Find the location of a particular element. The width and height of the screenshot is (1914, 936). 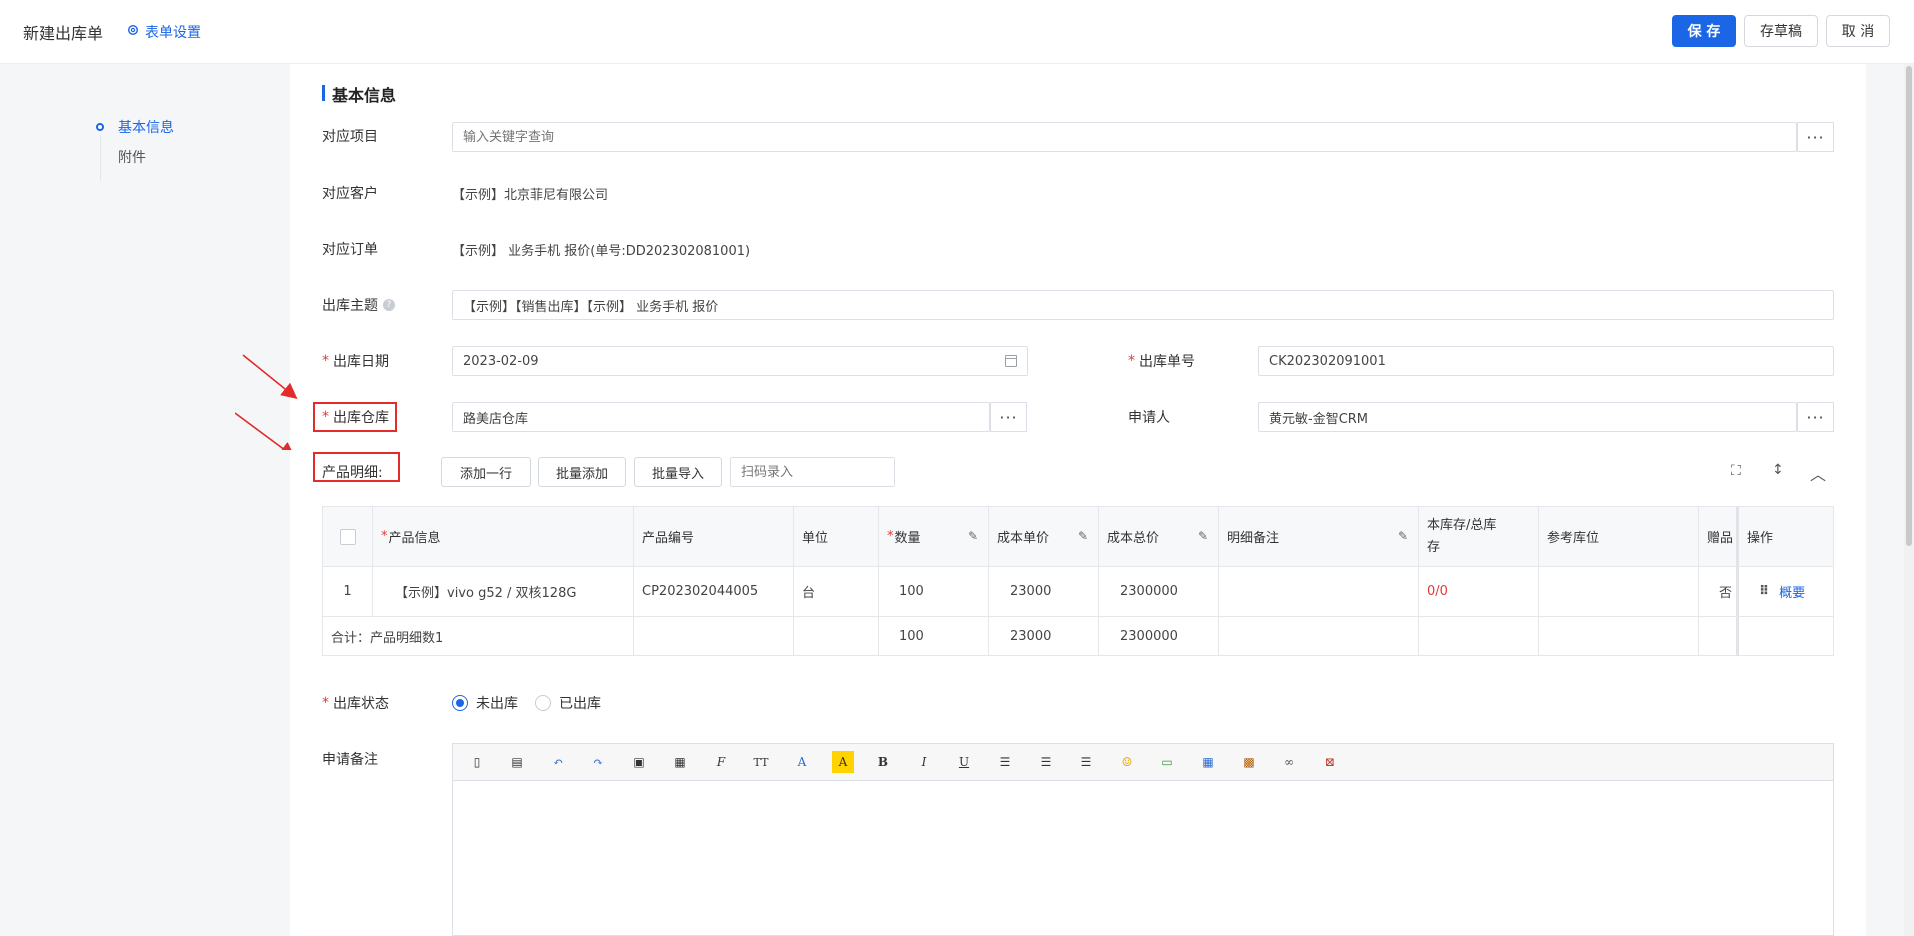

add-row-button: 添加一行 is located at coordinates (486, 472).